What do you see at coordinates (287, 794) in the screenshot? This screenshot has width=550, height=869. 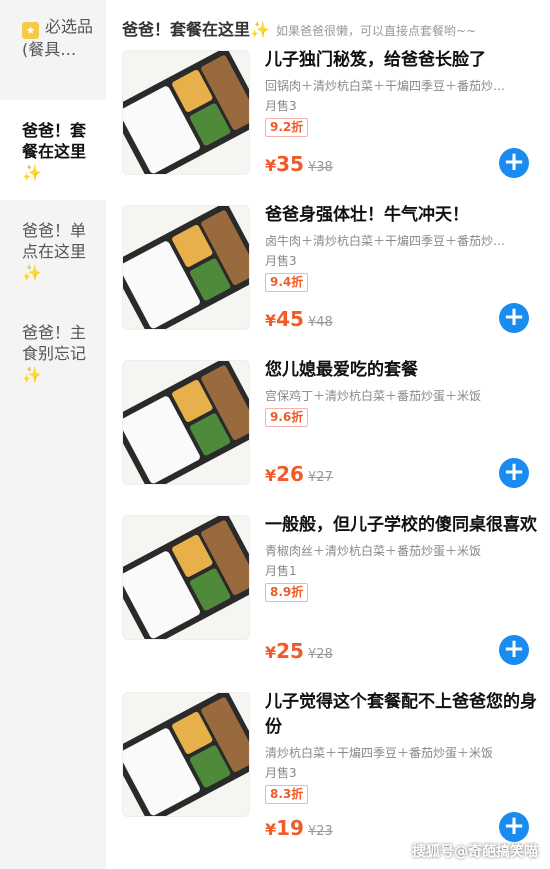 I see `discount-badge: 8.3折` at bounding box center [287, 794].